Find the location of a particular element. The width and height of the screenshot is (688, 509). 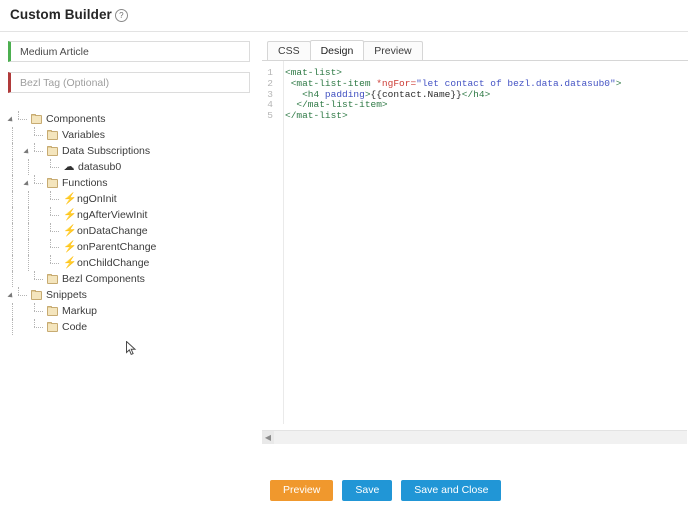

tab-design: Design is located at coordinates (337, 50).